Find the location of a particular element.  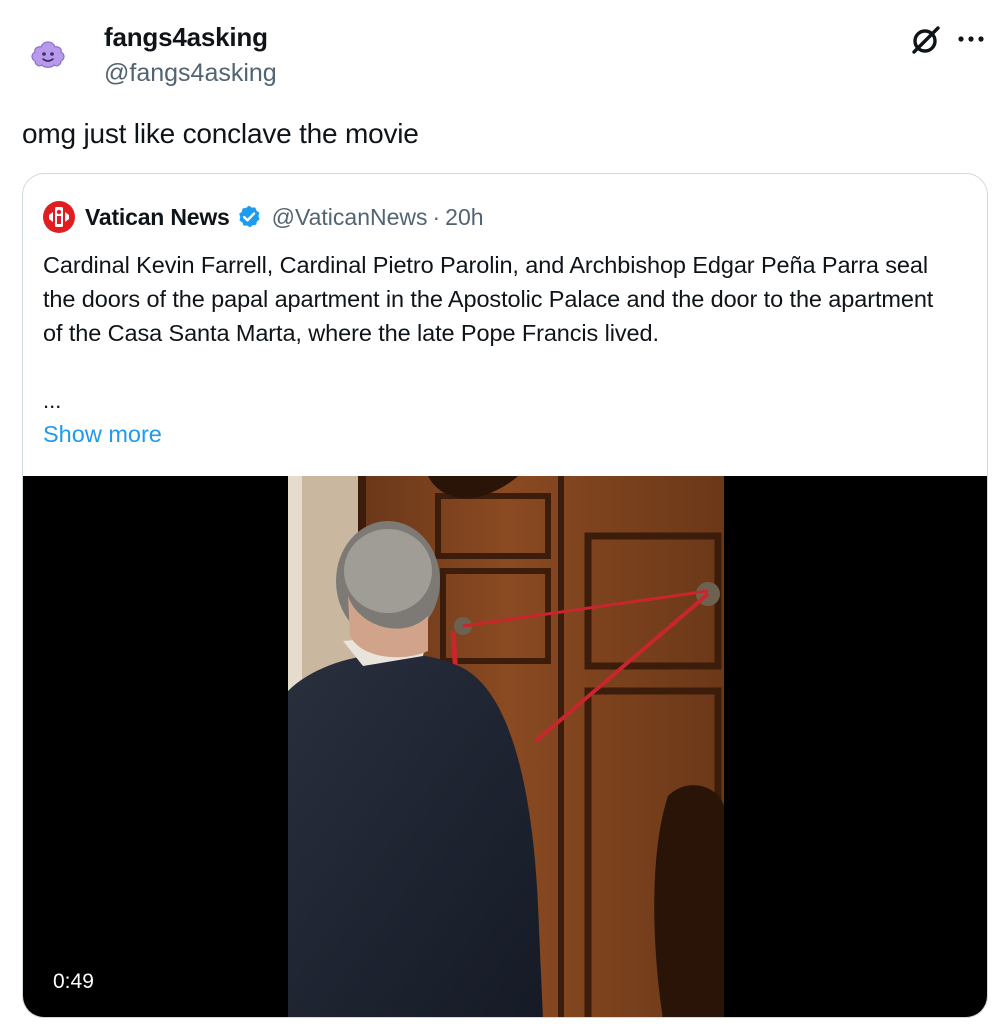

quoted-author-display-name: Vatican News is located at coordinates (157, 217).